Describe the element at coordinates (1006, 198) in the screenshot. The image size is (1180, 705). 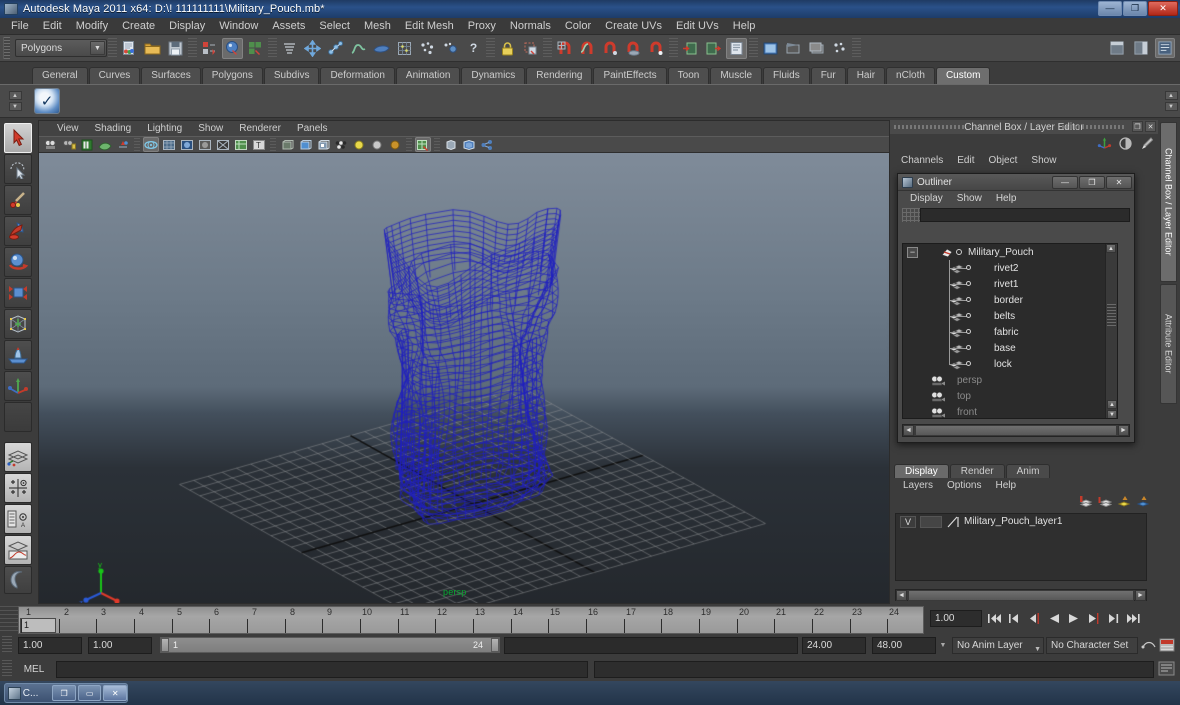
I see `outliner-menu-help: Help` at that location.